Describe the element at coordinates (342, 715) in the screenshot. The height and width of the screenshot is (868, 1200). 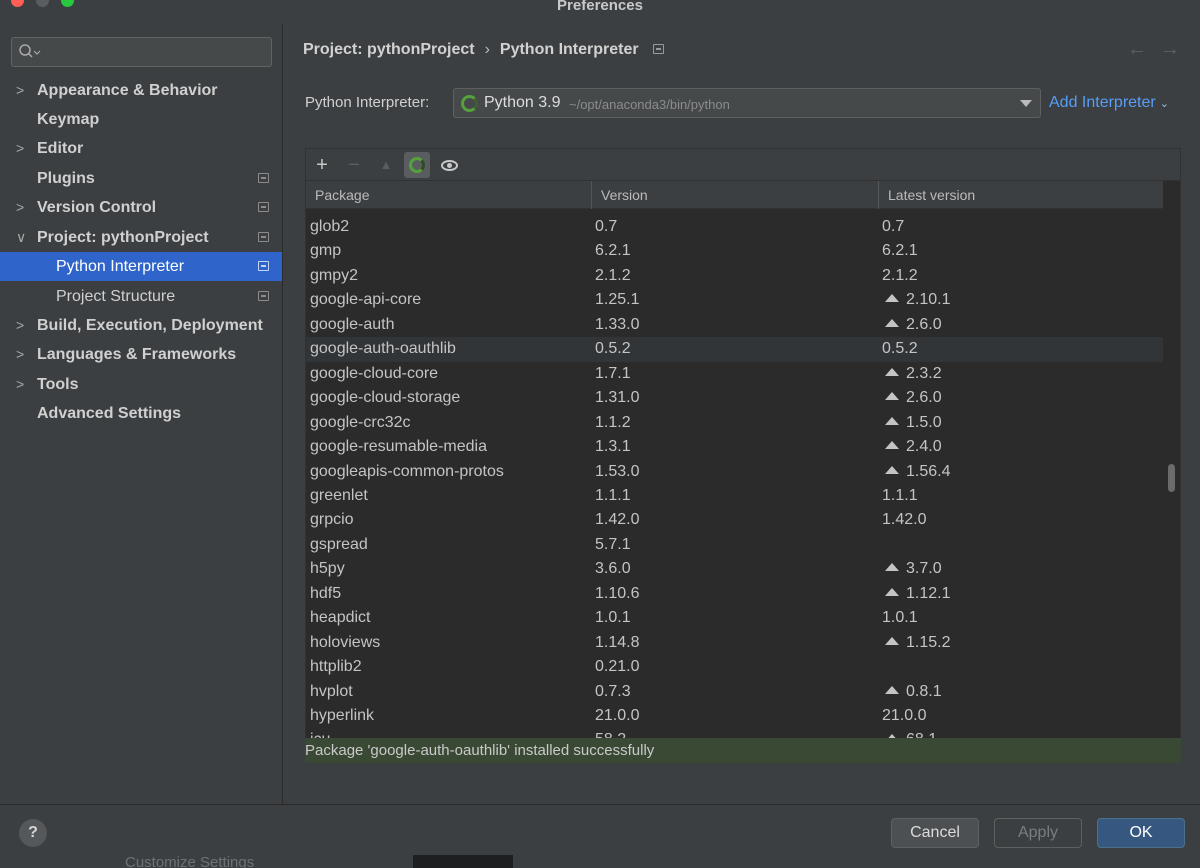
I see `package-name-cell: hyperlink` at that location.